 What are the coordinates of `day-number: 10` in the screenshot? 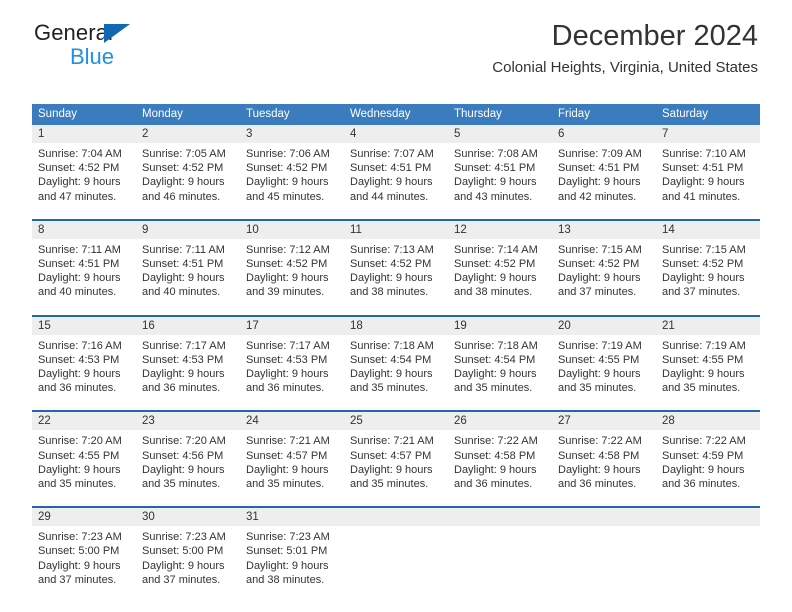 It's located at (292, 230).